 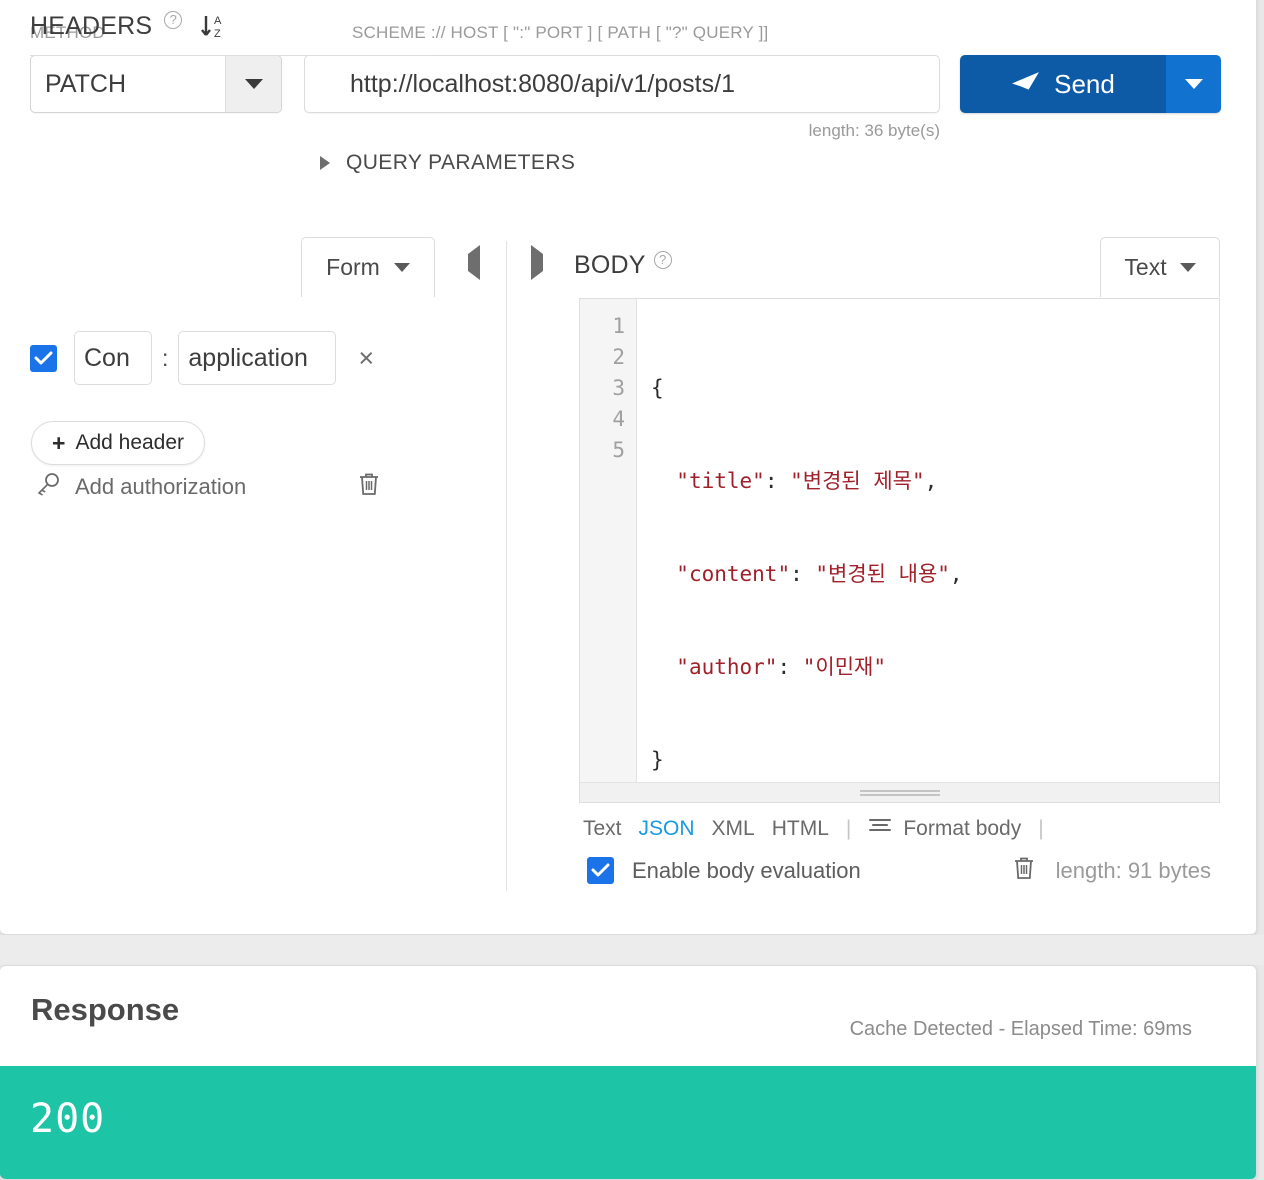 What do you see at coordinates (353, 267) in the screenshot?
I see `headers-mode-label: Form` at bounding box center [353, 267].